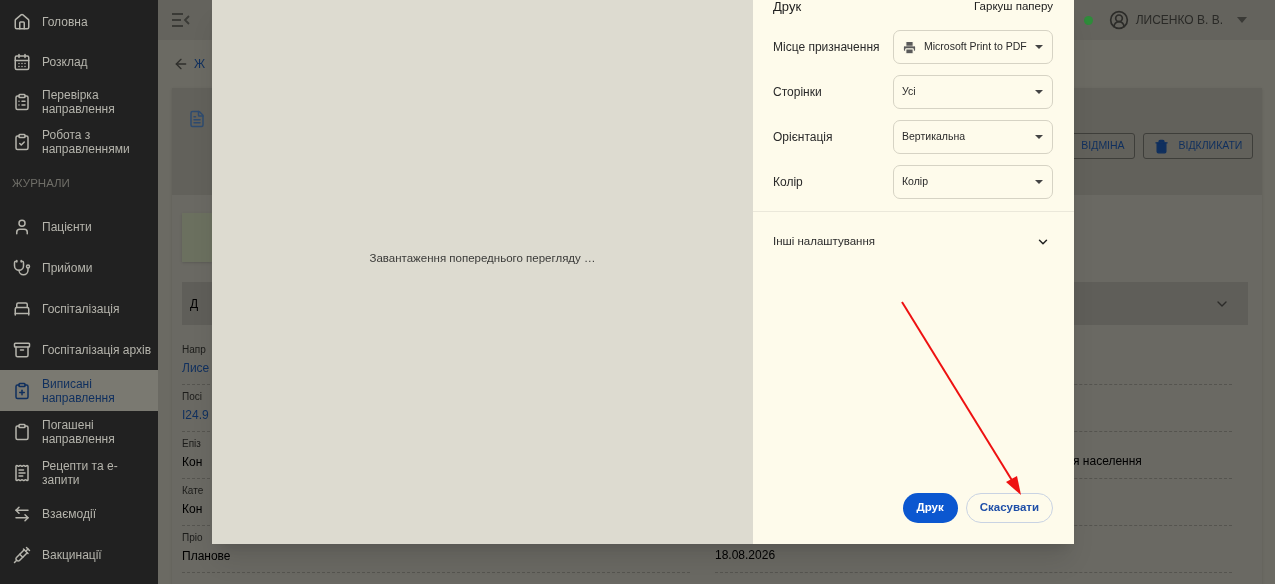  I want to click on nav-item: Погашені направлення, so click(79, 431).